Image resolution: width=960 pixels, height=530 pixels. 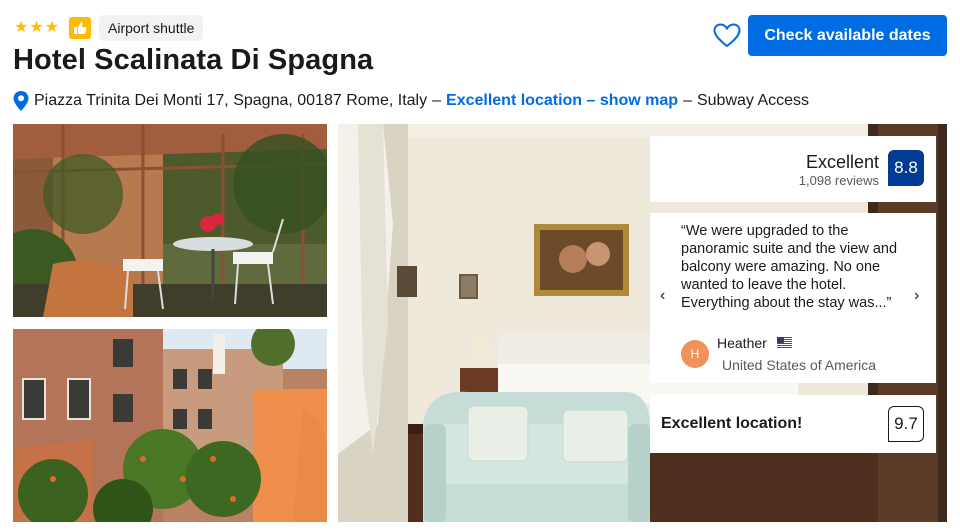 What do you see at coordinates (847, 35) in the screenshot?
I see `check-available-dates-button: Check available dates` at bounding box center [847, 35].